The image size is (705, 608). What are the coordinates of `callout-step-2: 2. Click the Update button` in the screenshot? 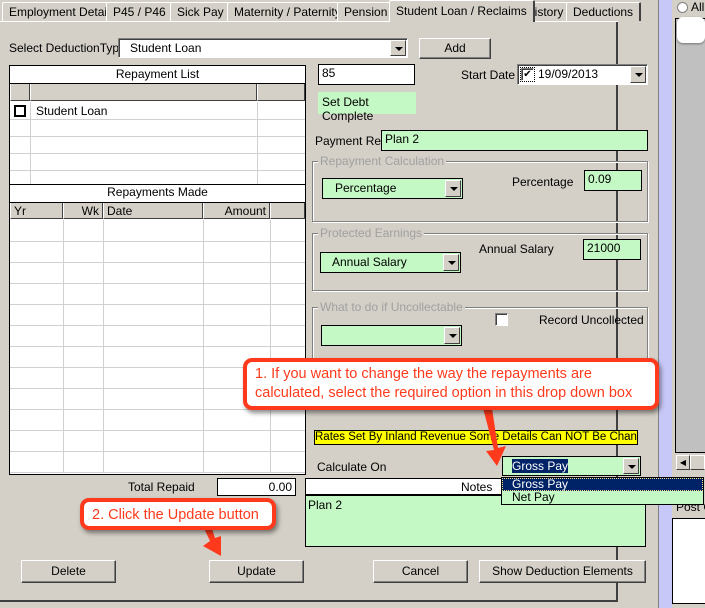 It's located at (178, 514).